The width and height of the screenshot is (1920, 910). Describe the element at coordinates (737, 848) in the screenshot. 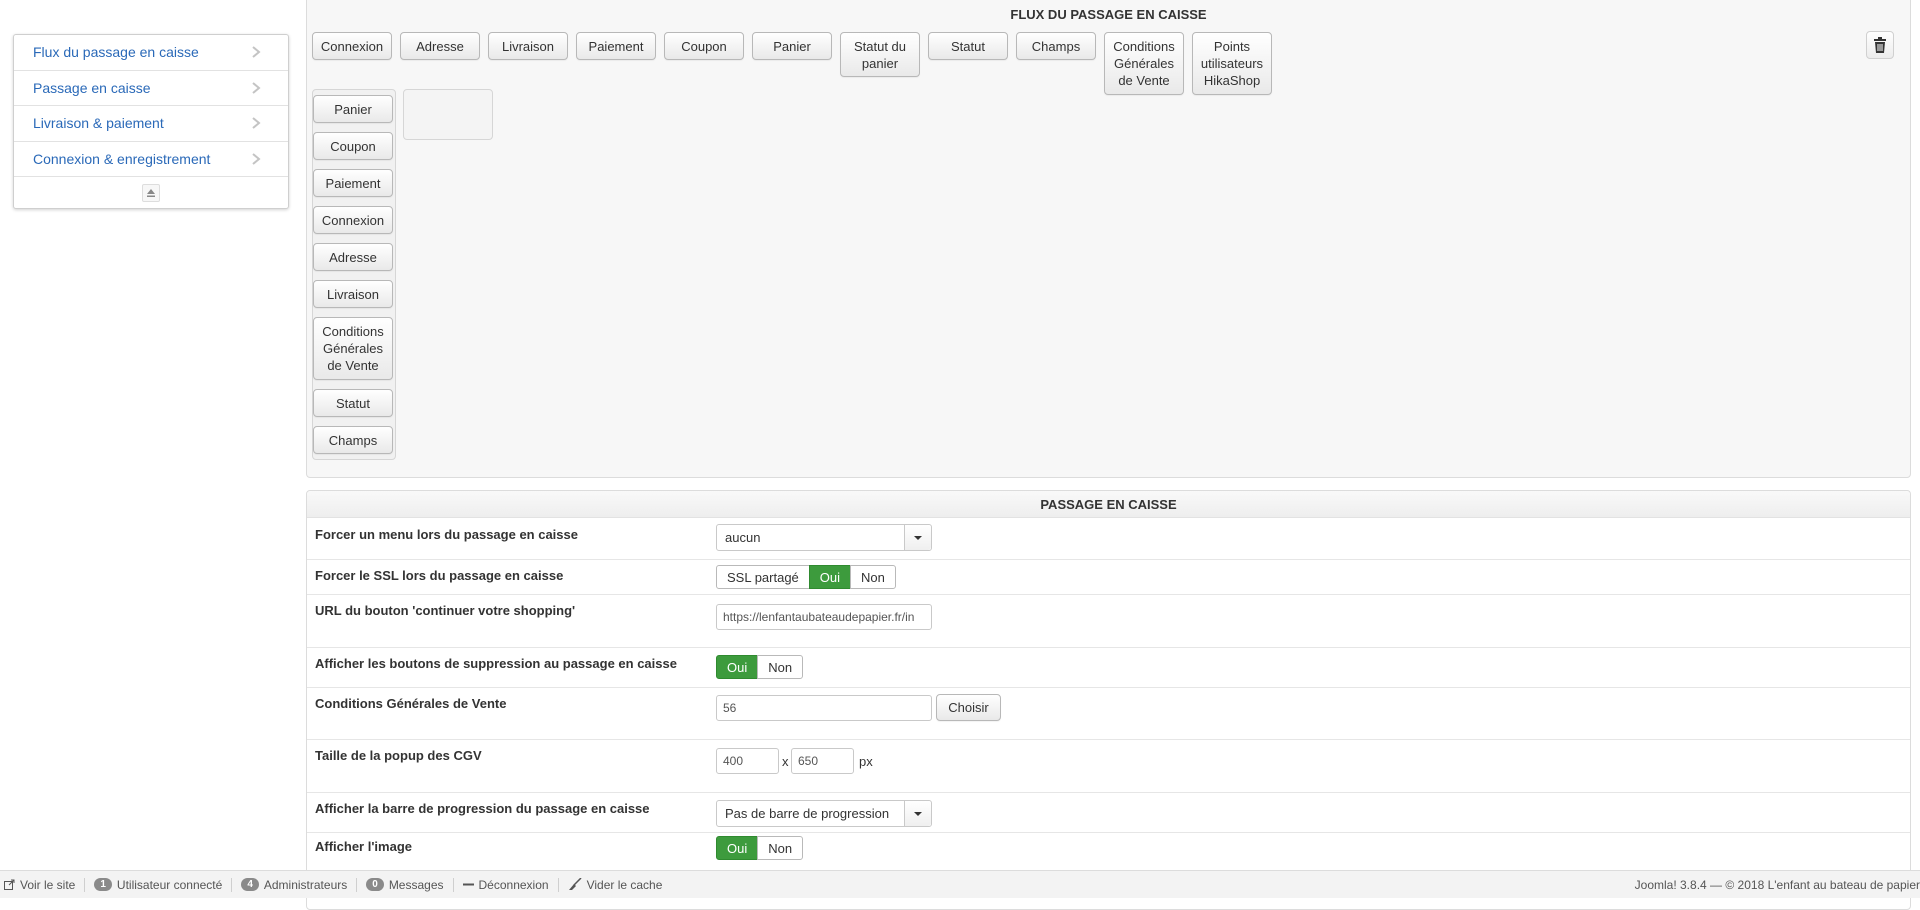

I see `show-image-yes: Oui` at that location.